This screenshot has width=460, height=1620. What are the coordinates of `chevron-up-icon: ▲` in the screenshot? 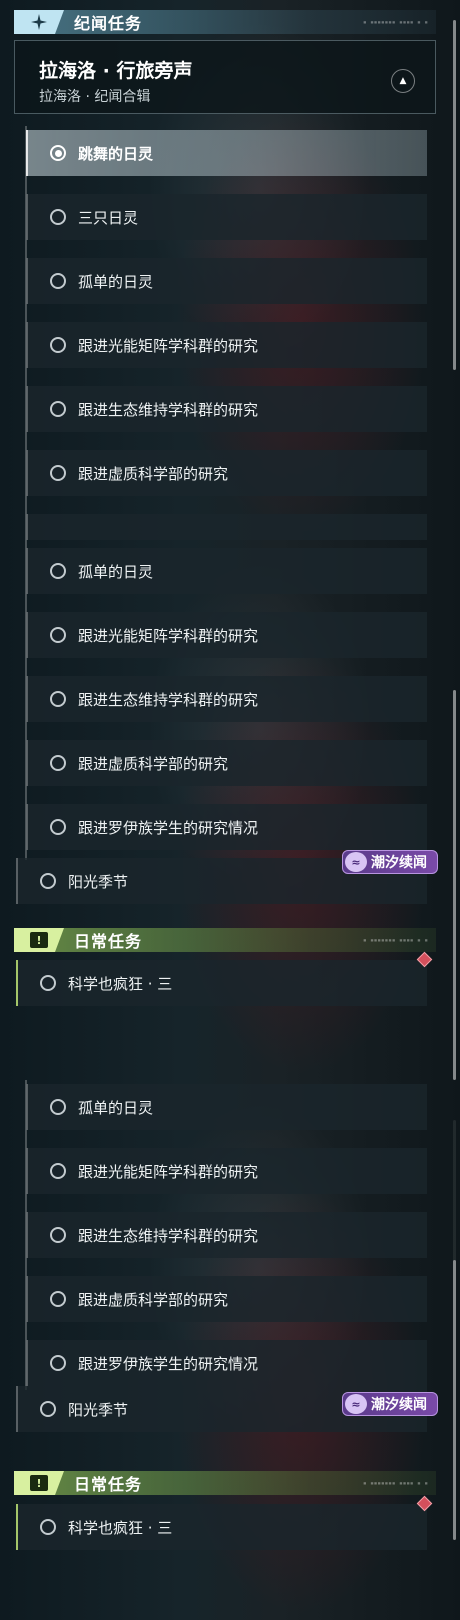 It's located at (403, 81).